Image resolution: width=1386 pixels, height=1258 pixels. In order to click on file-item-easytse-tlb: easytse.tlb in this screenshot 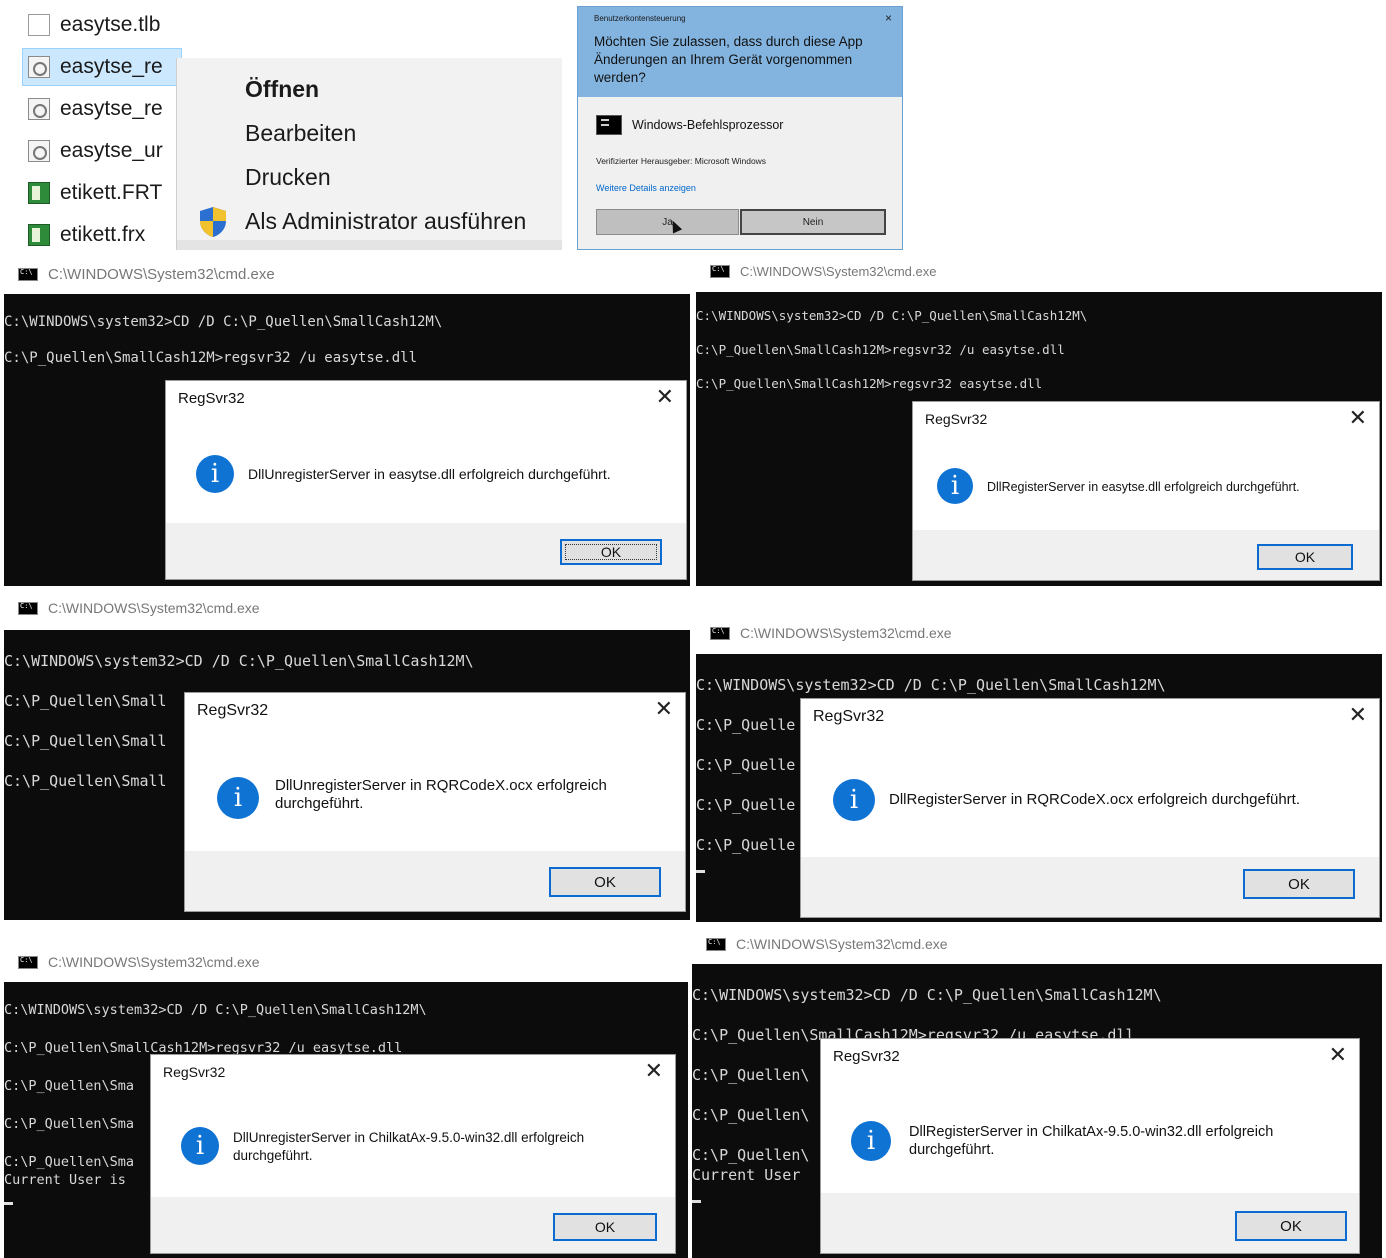, I will do `click(94, 25)`.